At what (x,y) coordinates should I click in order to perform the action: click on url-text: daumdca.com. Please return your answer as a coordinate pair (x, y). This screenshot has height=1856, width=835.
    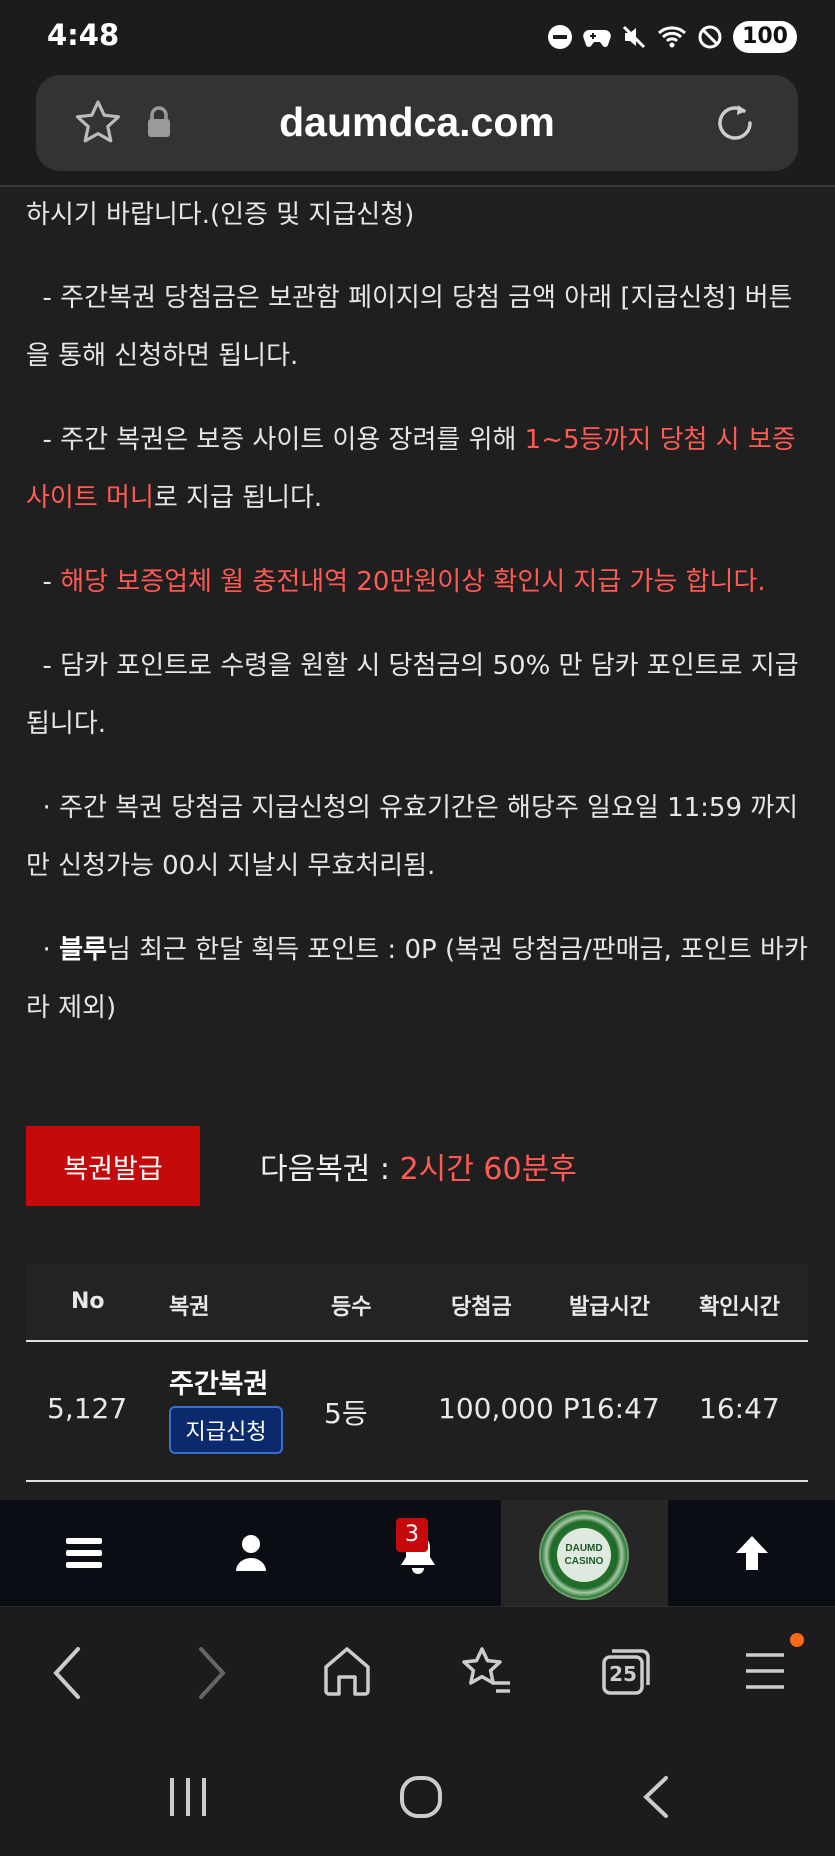
    Looking at the image, I should click on (417, 122).